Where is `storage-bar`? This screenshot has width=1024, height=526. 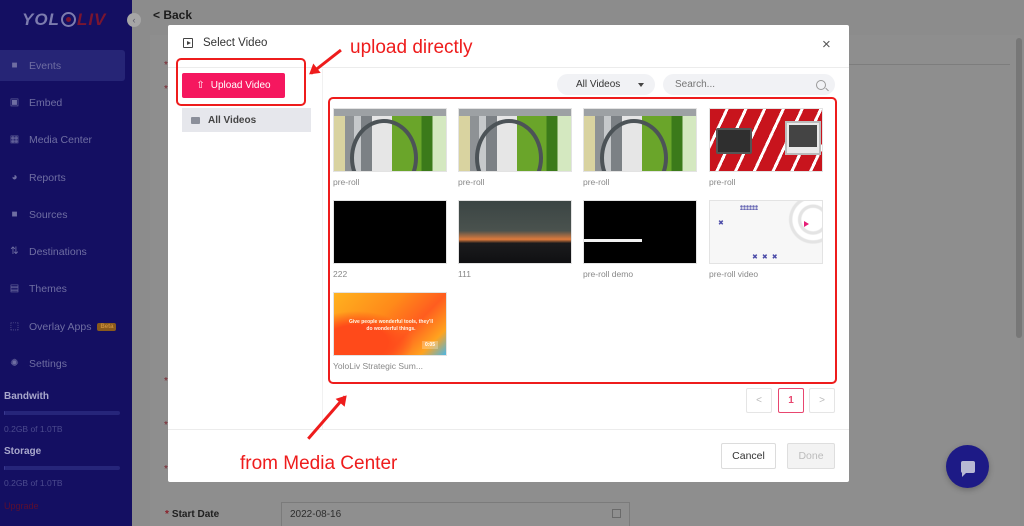 storage-bar is located at coordinates (62, 468).